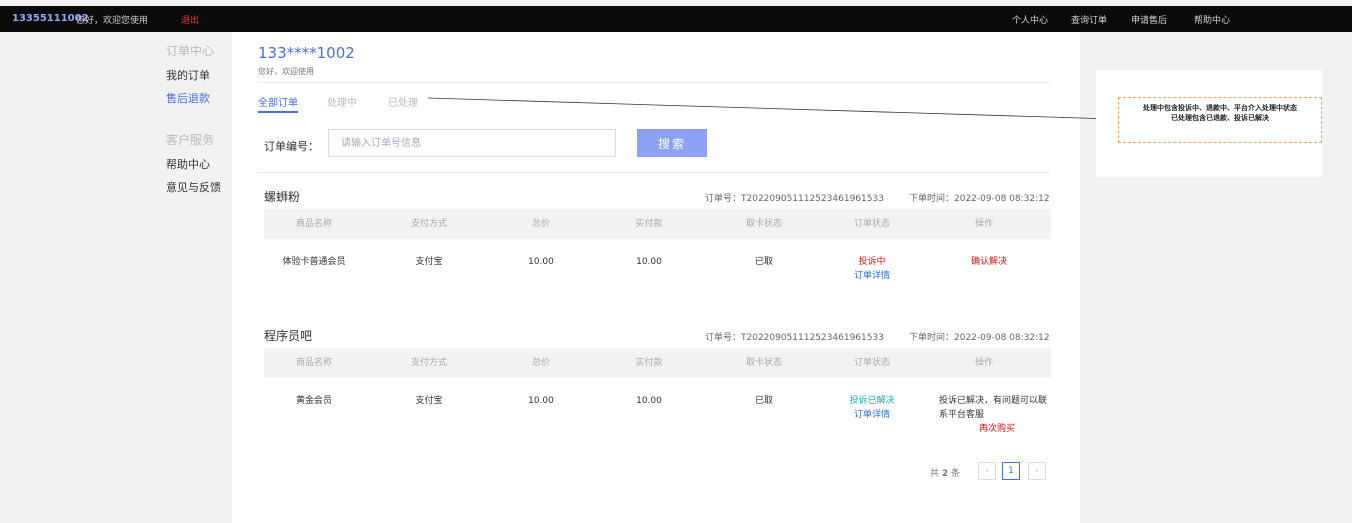  What do you see at coordinates (188, 98) in the screenshot?
I see `sidebar-item-after-sale: 售后退款` at bounding box center [188, 98].